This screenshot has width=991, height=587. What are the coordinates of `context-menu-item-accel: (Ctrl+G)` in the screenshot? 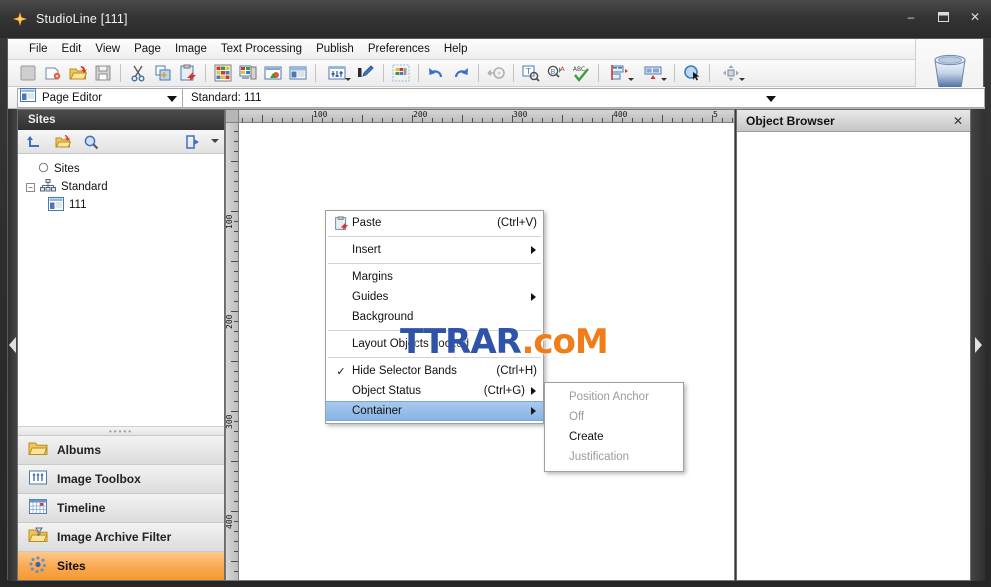 It's located at (504, 391).